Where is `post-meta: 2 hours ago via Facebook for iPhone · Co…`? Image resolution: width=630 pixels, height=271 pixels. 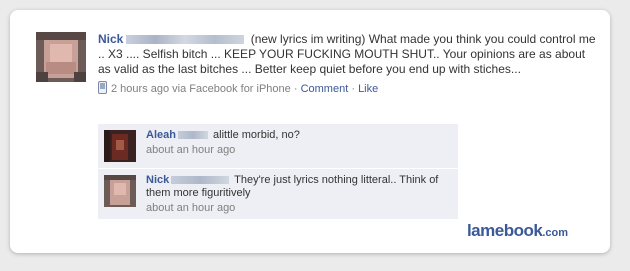
post-meta: 2 hours ago via Facebook for iPhone · Co… is located at coordinates (348, 89).